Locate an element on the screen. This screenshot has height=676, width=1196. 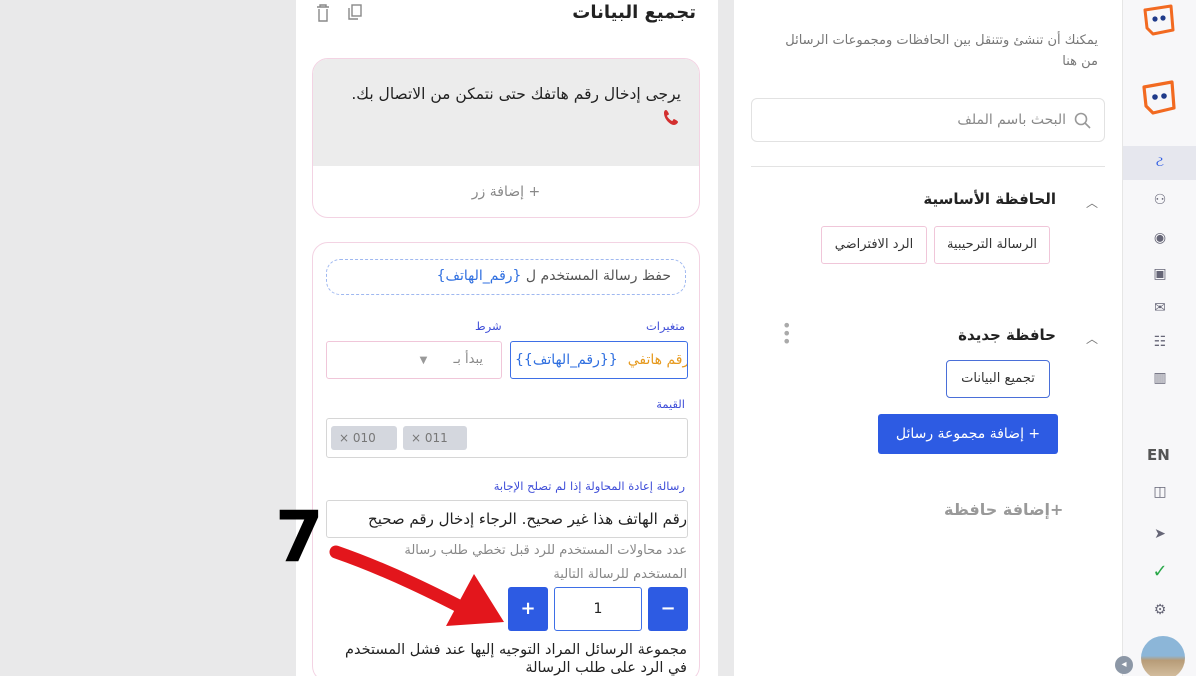
message-group-data-collection: تجميع البيانات is located at coordinates (998, 379).